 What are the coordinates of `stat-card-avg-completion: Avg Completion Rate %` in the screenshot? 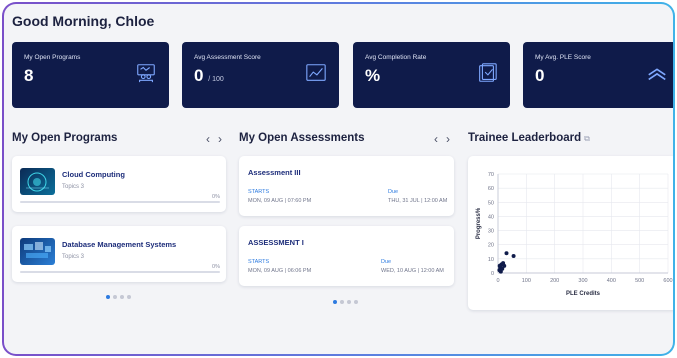 It's located at (431, 75).